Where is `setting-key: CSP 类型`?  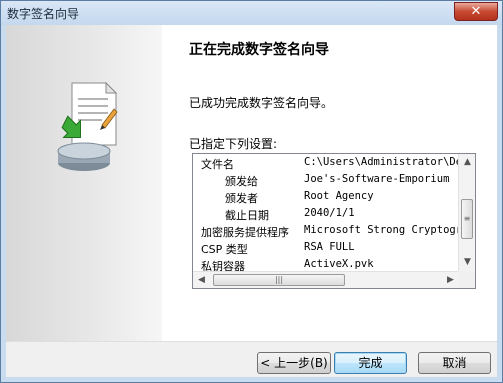 setting-key: CSP 类型 is located at coordinates (224, 249).